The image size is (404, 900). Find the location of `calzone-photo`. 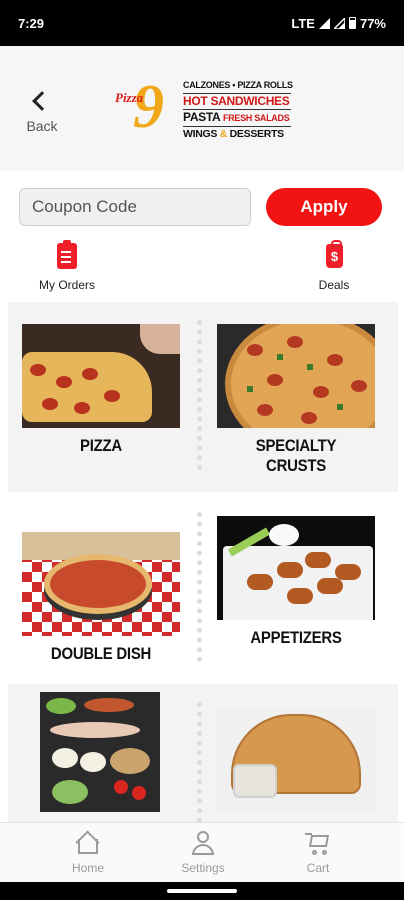

calzone-photo is located at coordinates (296, 760).